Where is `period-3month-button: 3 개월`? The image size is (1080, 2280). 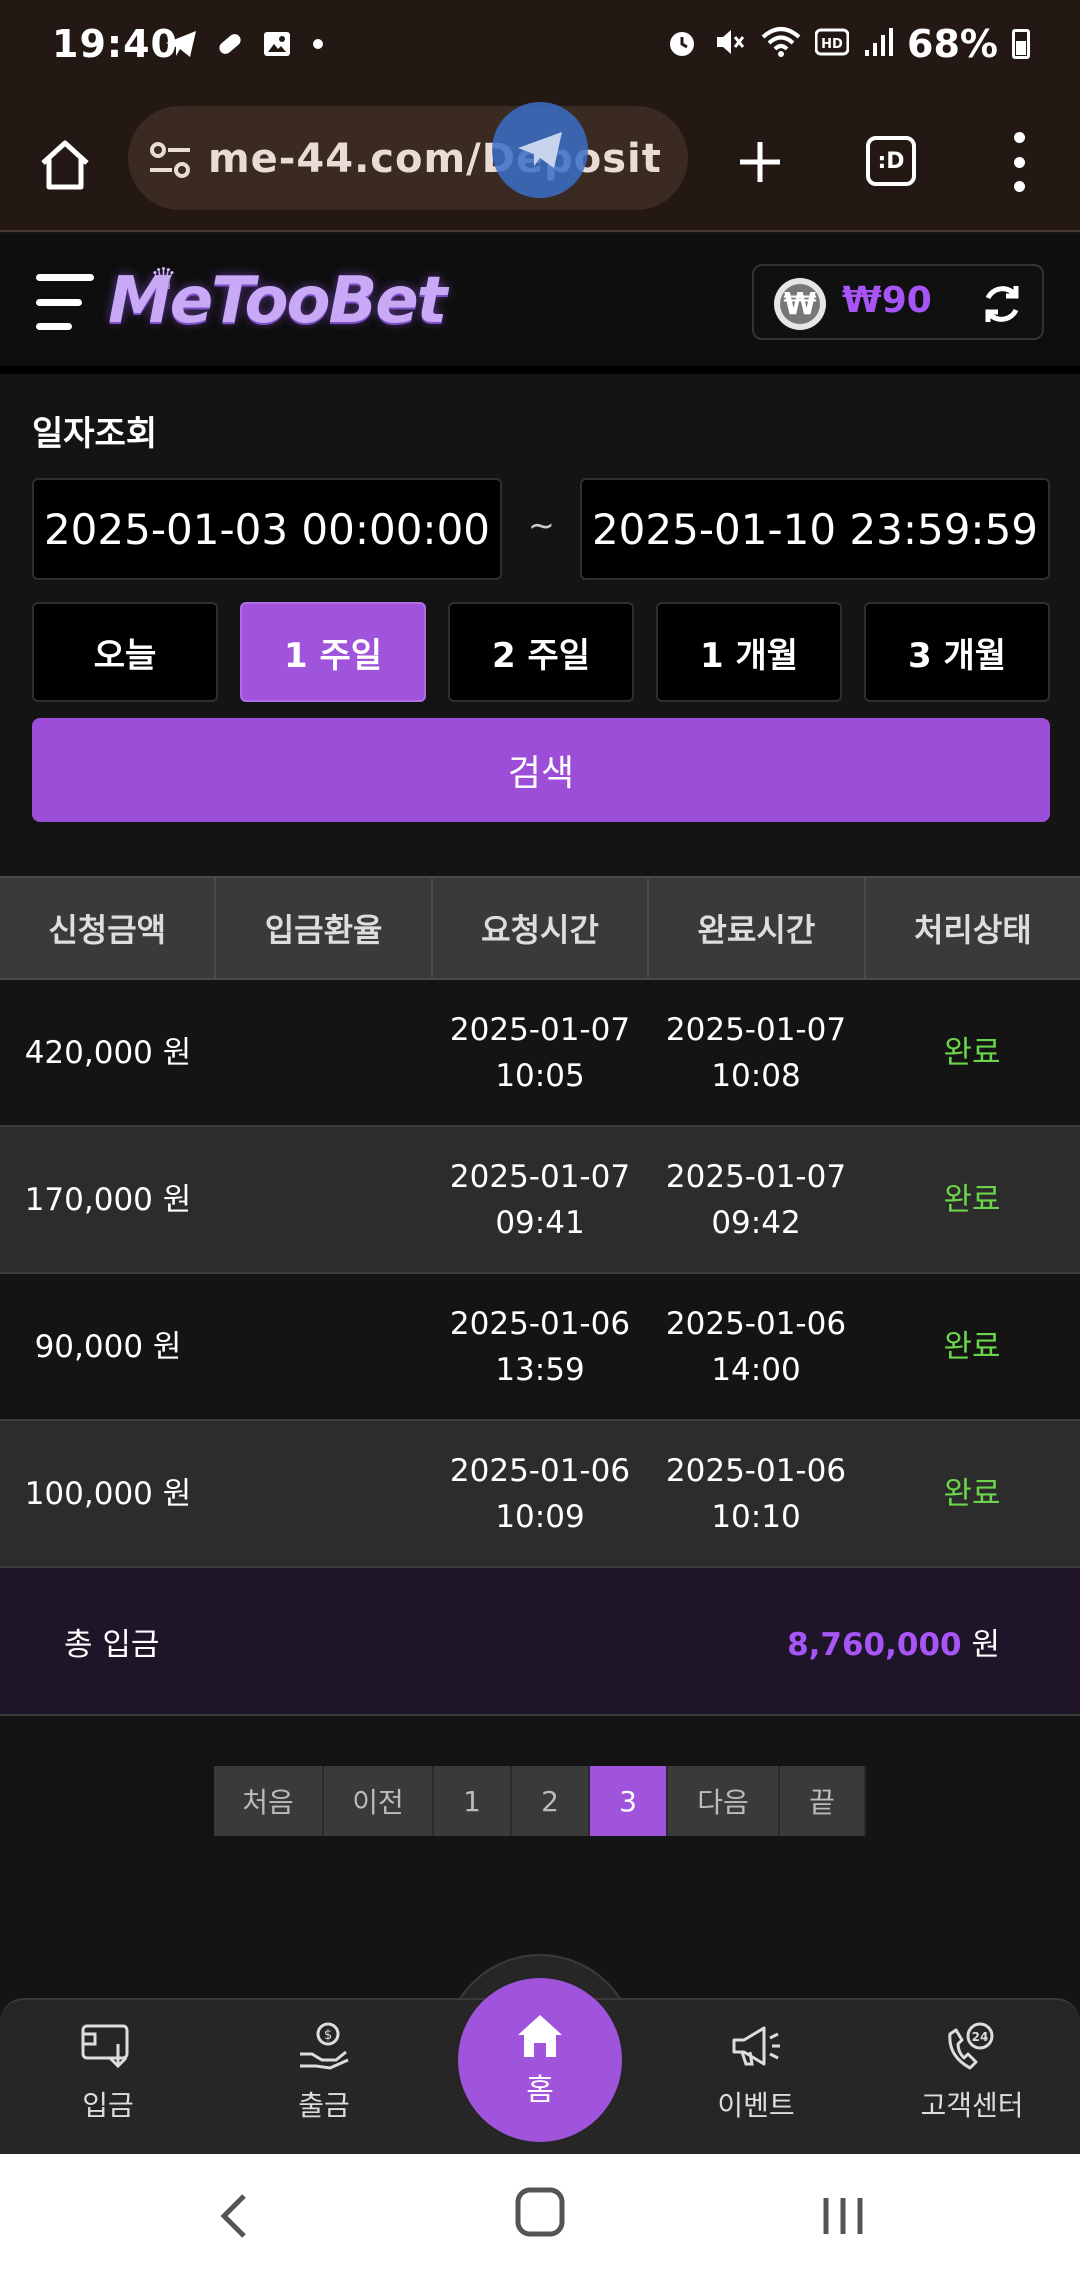 period-3month-button: 3 개월 is located at coordinates (957, 652).